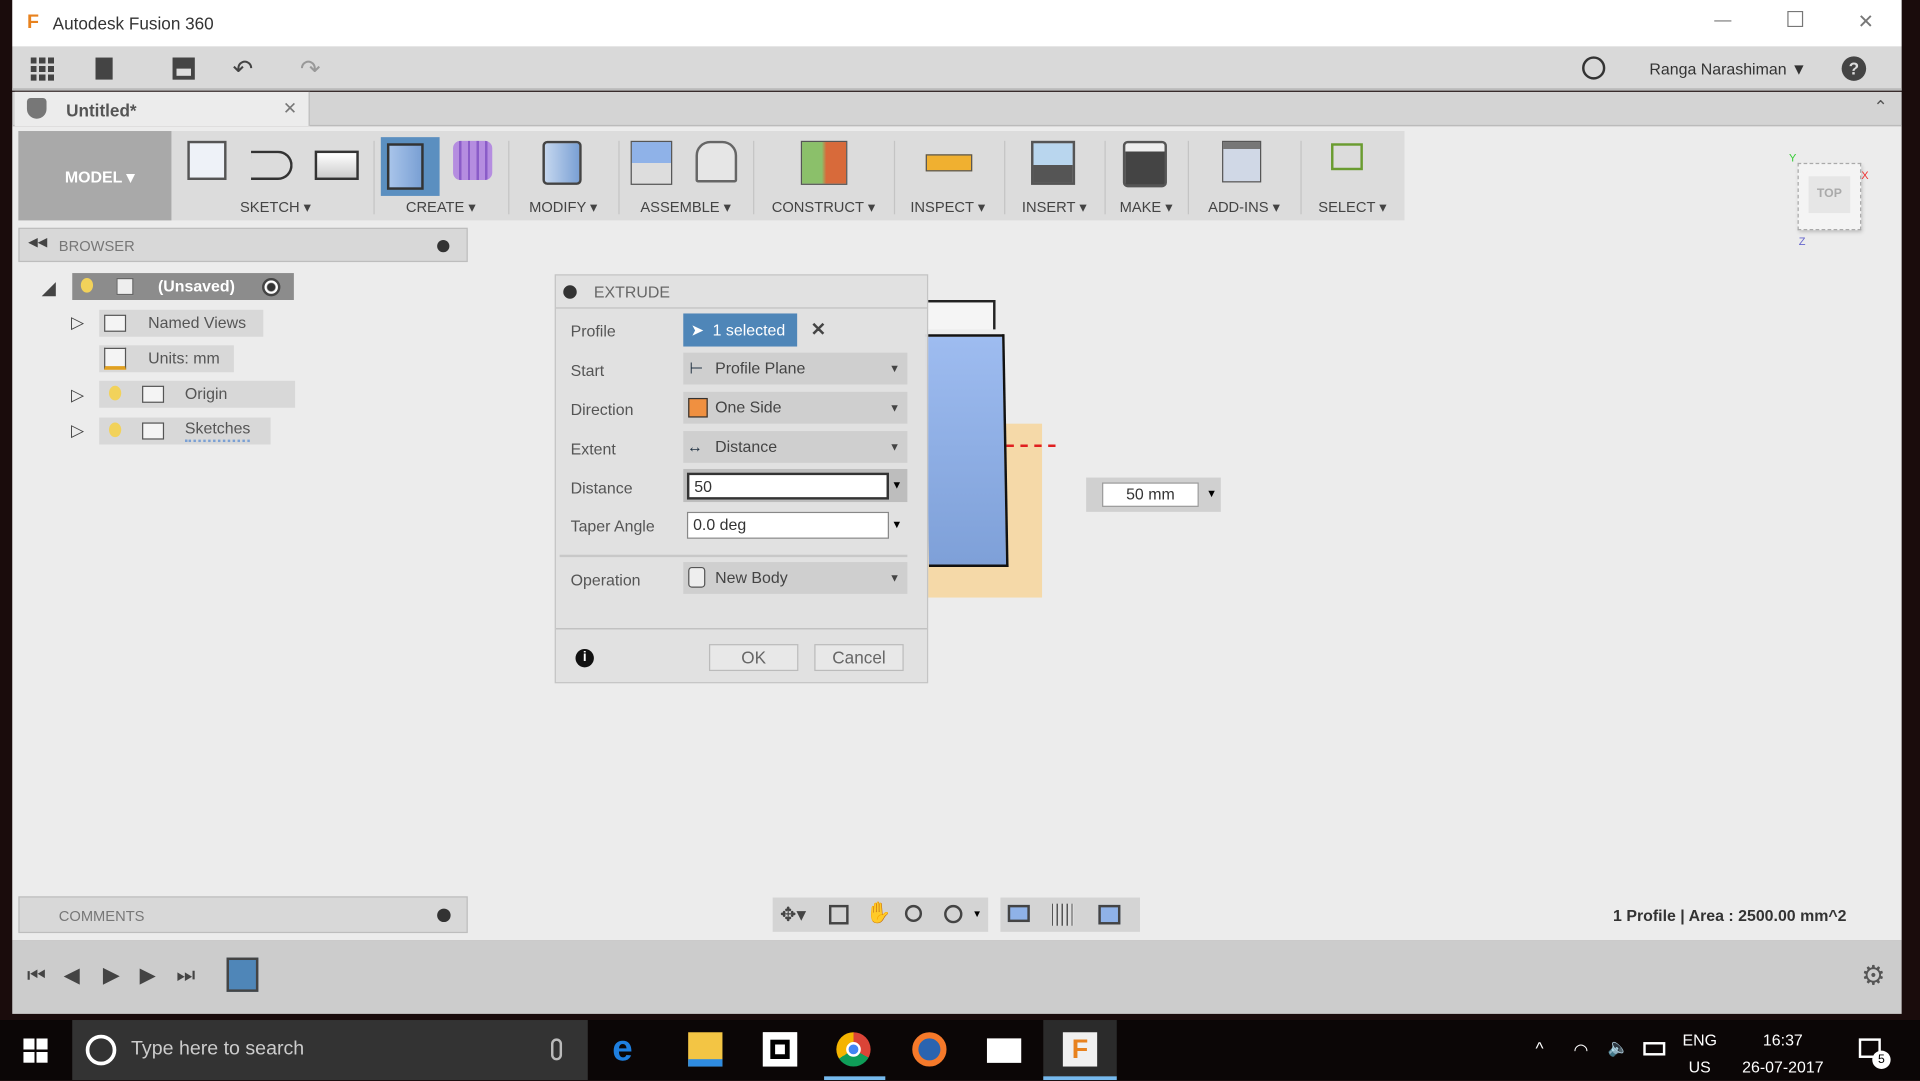 The height and width of the screenshot is (1081, 1920). Describe the element at coordinates (1866, 22) in the screenshot. I see `close-button: ✕` at that location.